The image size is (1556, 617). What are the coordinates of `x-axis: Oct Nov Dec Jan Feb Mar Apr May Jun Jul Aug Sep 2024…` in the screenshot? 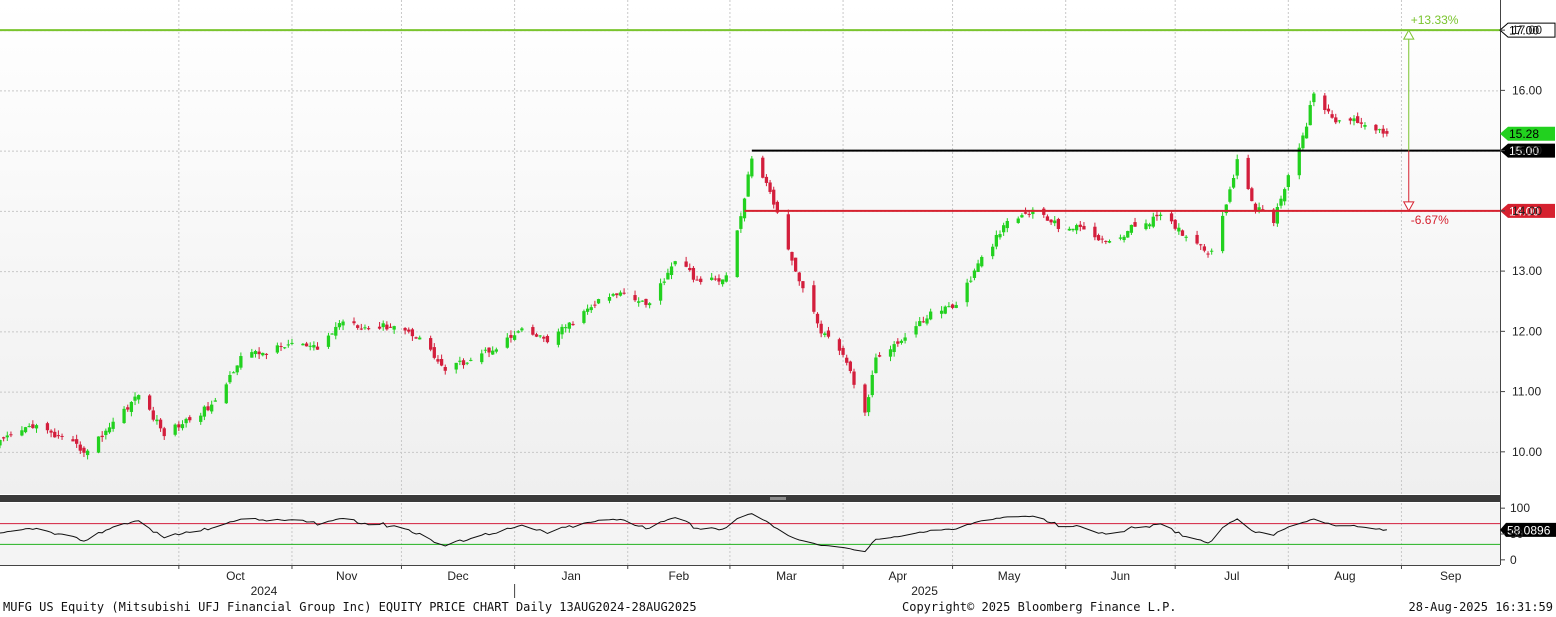 It's located at (820, 581).